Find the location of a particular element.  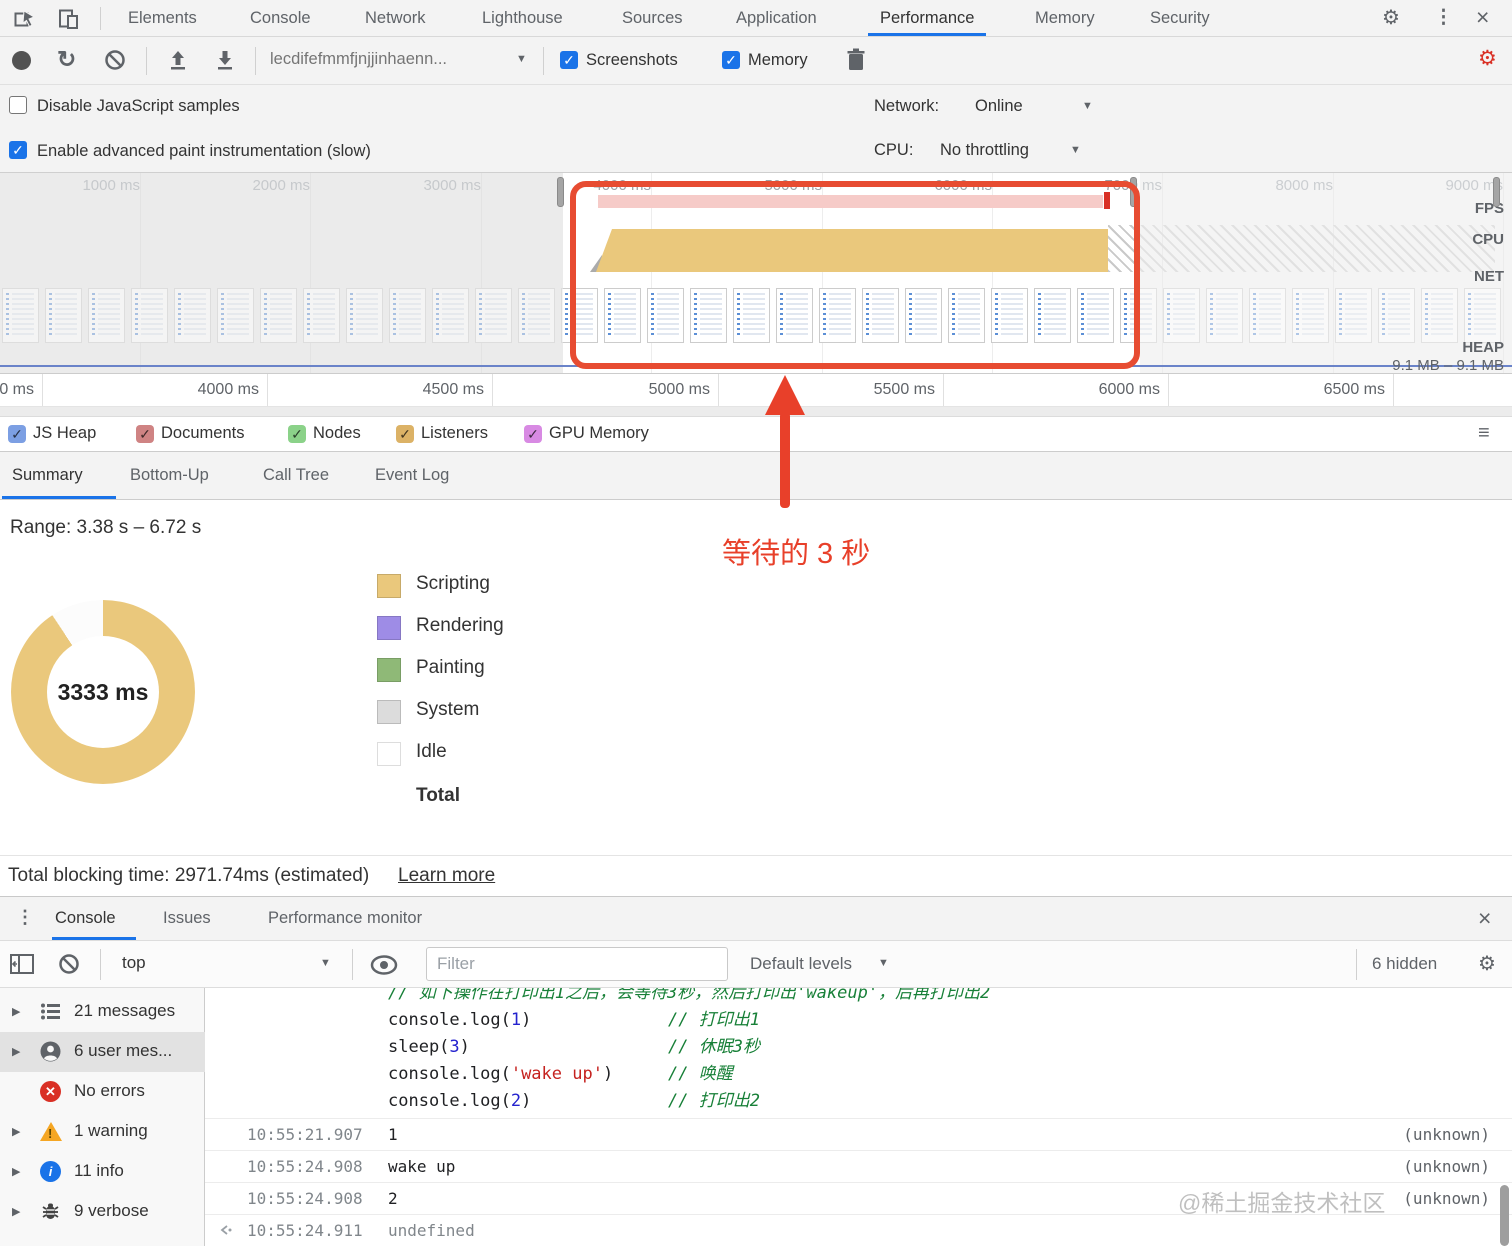

clear-console-icon is located at coordinates (69, 964).